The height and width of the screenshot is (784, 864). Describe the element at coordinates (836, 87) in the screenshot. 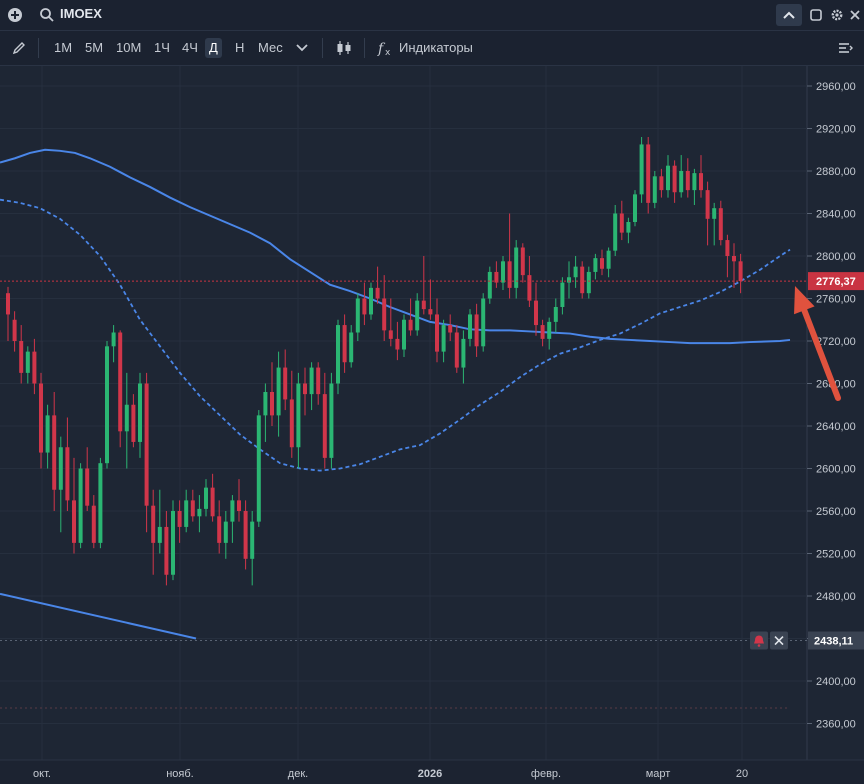

I see `price-tick-label: 2960,00` at that location.